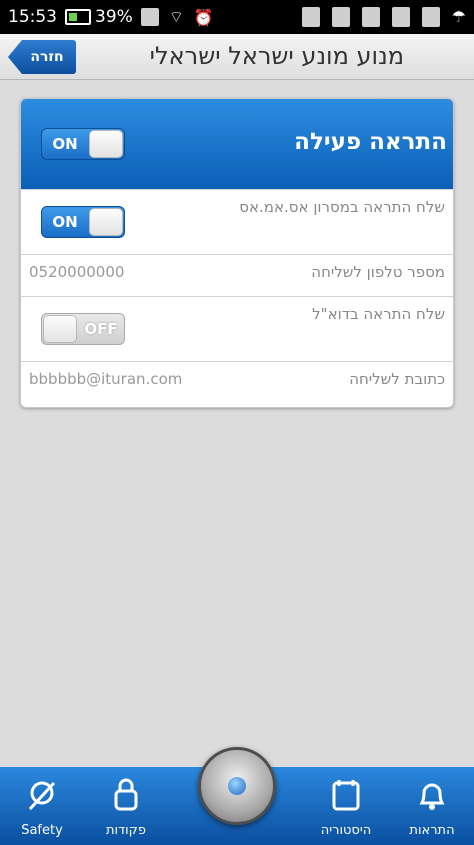 This screenshot has height=845, width=474. What do you see at coordinates (176, 16) in the screenshot?
I see `wifi-icon: ⌔` at bounding box center [176, 16].